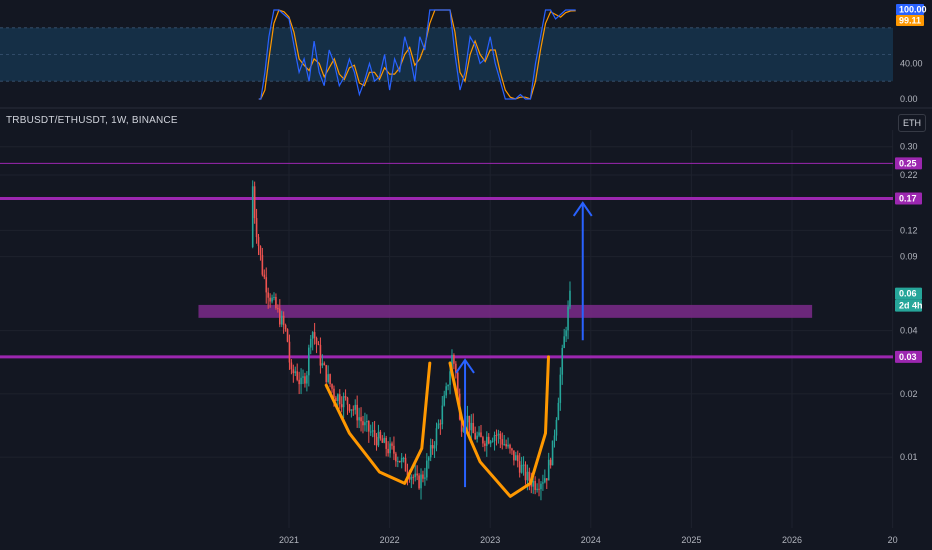 This screenshot has height=550, width=932. Describe the element at coordinates (792, 540) in the screenshot. I see `x-tick-label: 2026` at that location.